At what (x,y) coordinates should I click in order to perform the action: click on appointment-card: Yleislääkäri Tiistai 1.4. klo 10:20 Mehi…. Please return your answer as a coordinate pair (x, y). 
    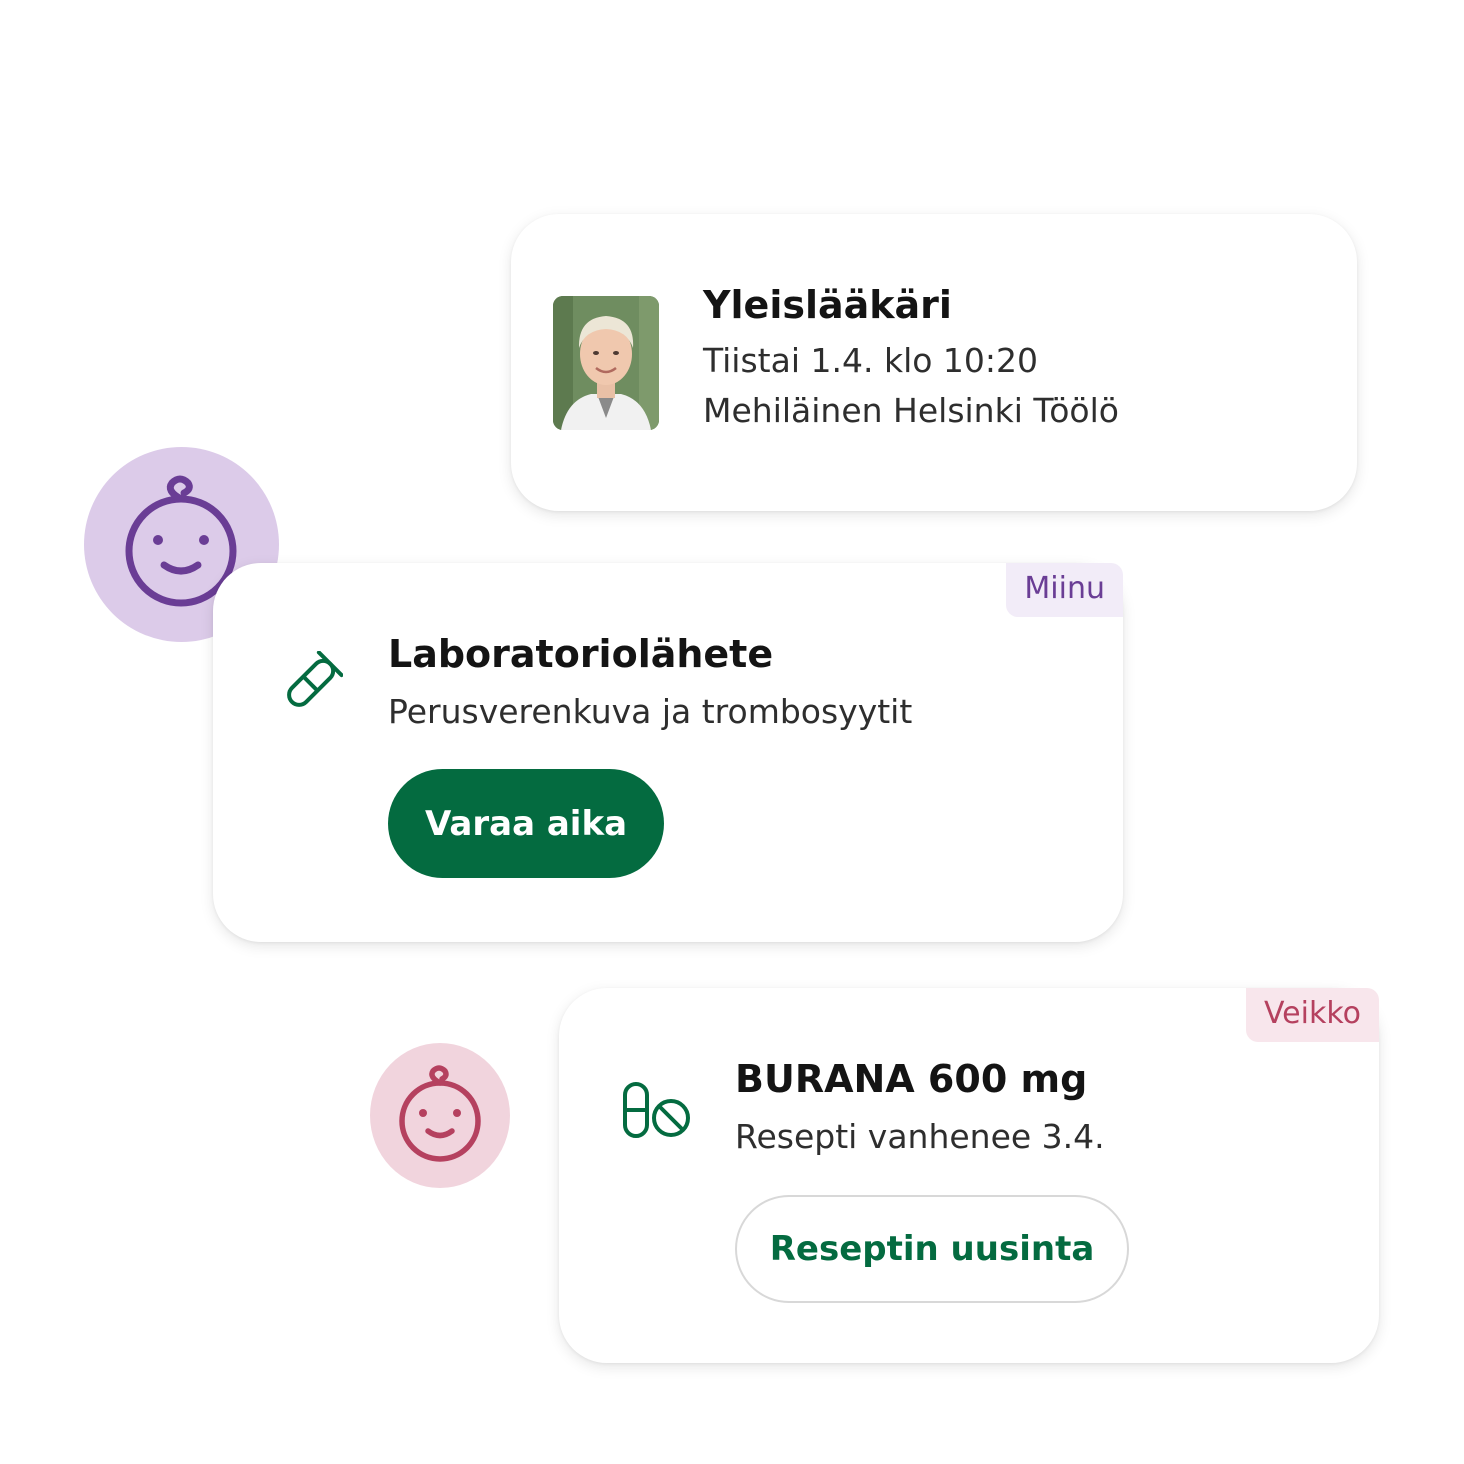
    Looking at the image, I should click on (934, 362).